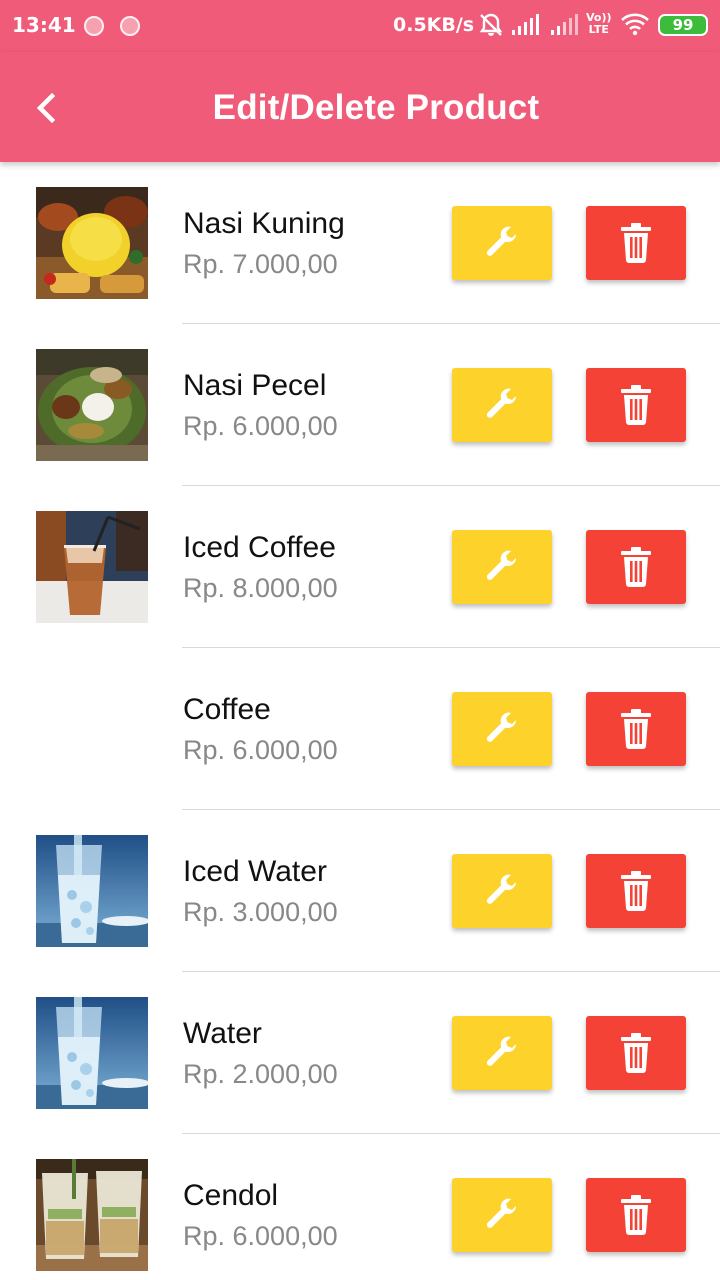 This screenshot has width=720, height=1280. What do you see at coordinates (635, 26) in the screenshot?
I see `wifi-icon` at bounding box center [635, 26].